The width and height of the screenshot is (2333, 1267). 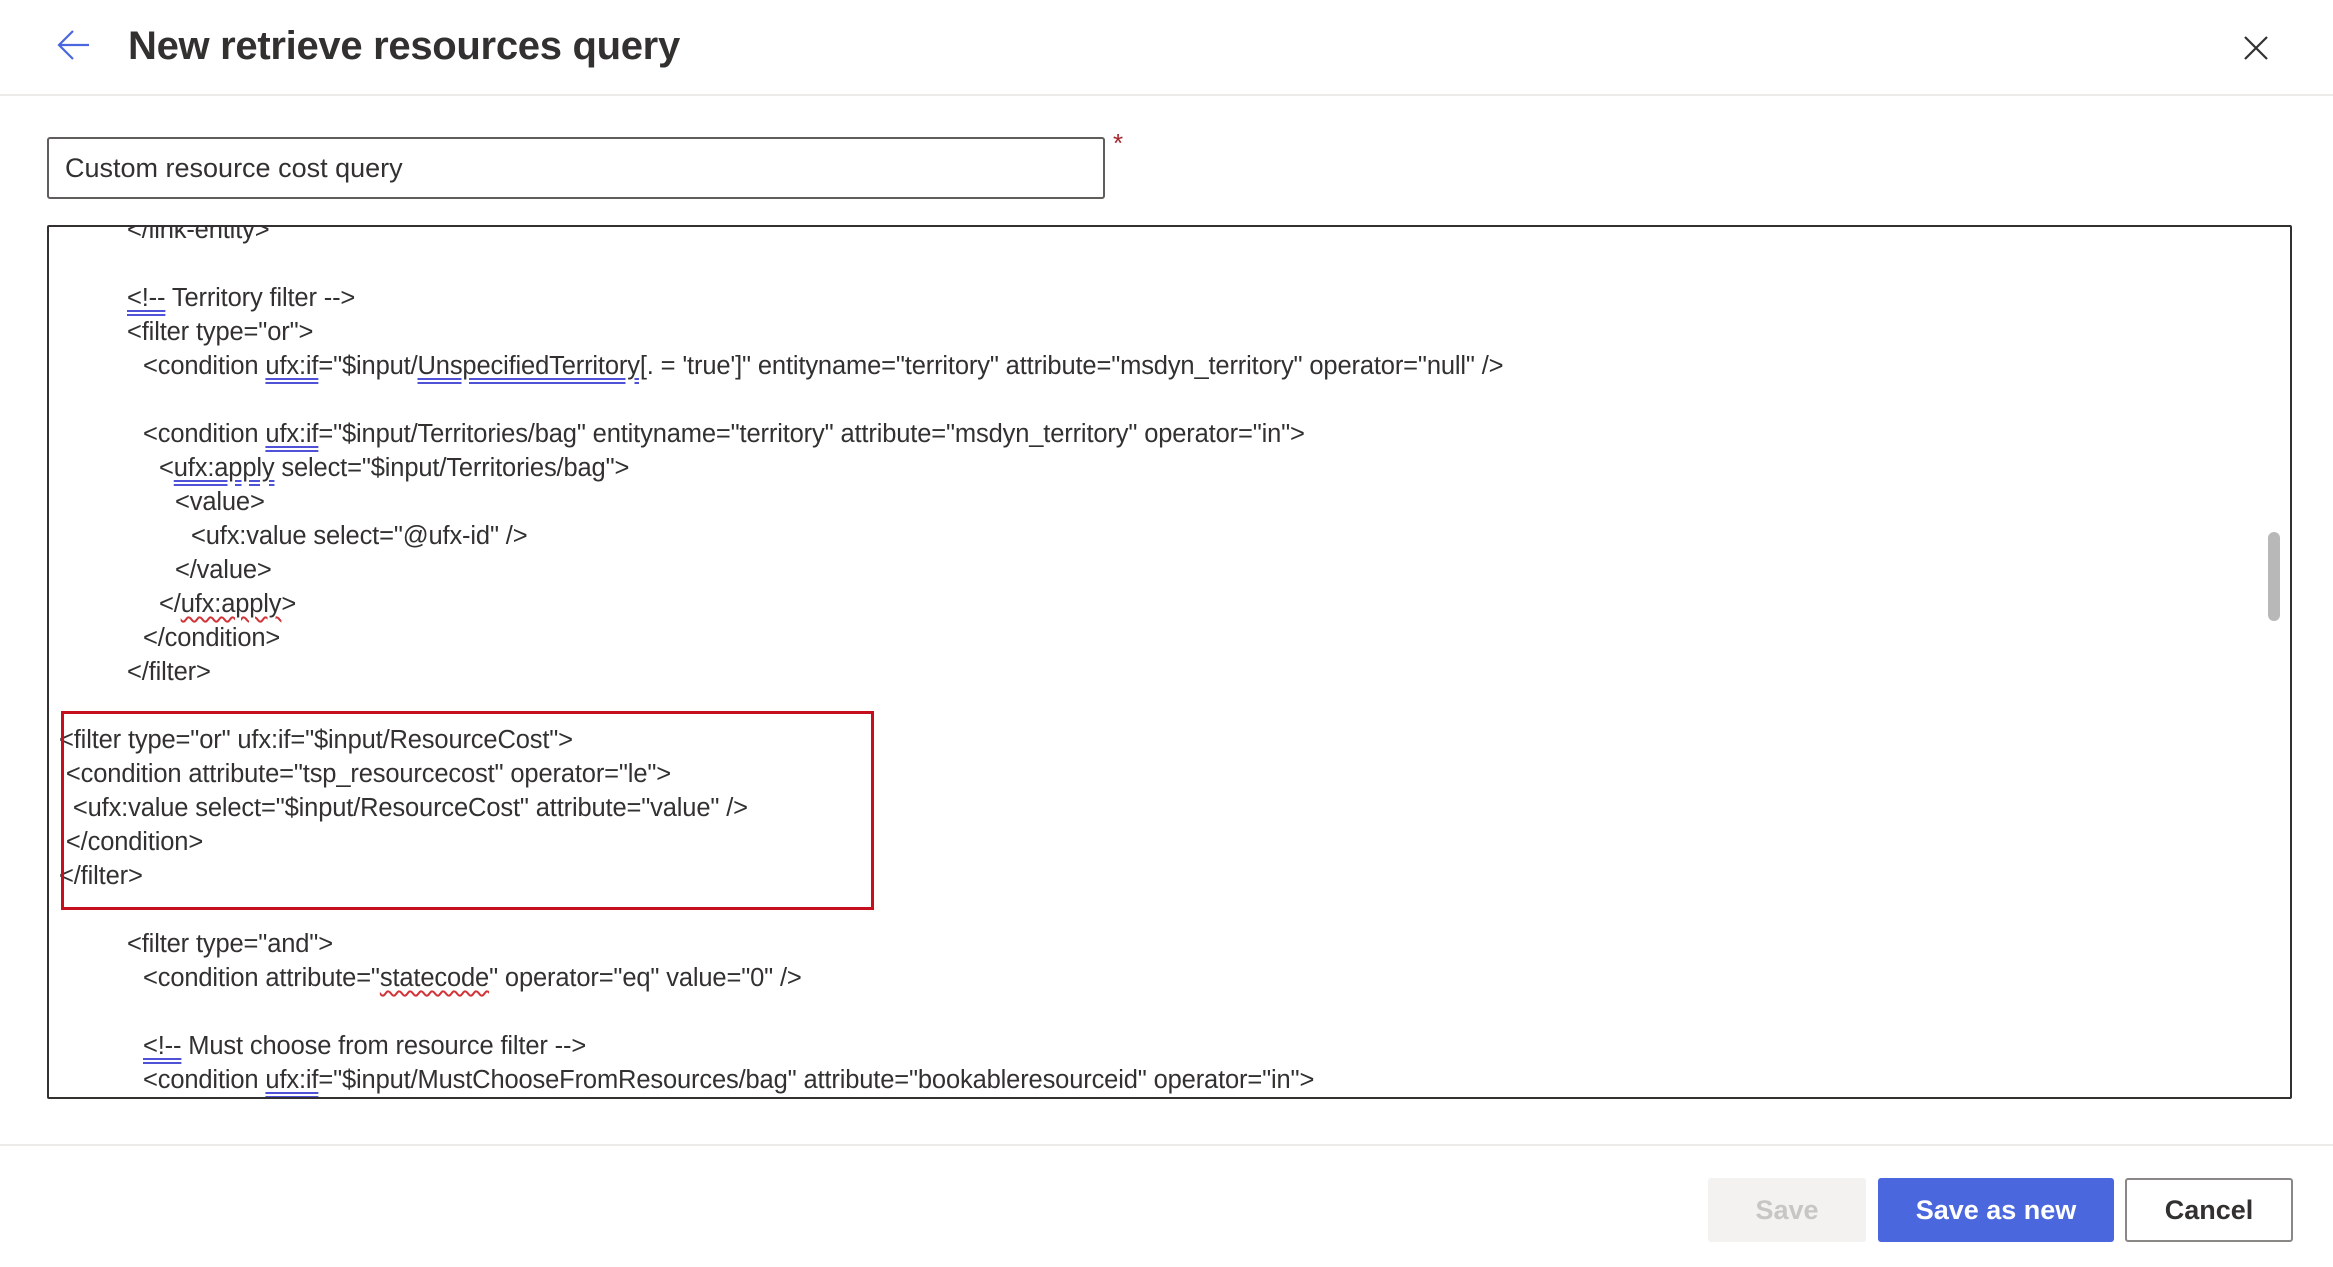 I want to click on code-token: Must choose from resource filter -->, so click(x=384, y=1046).